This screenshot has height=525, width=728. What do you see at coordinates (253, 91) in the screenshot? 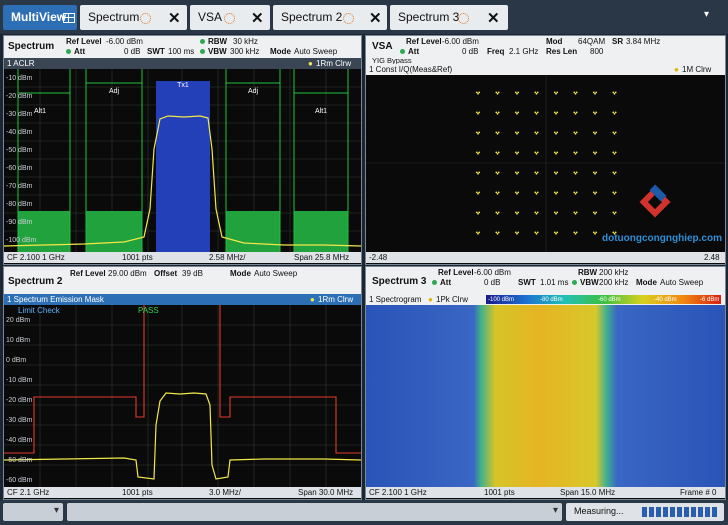
I see `channel-label: Adj` at bounding box center [253, 91].